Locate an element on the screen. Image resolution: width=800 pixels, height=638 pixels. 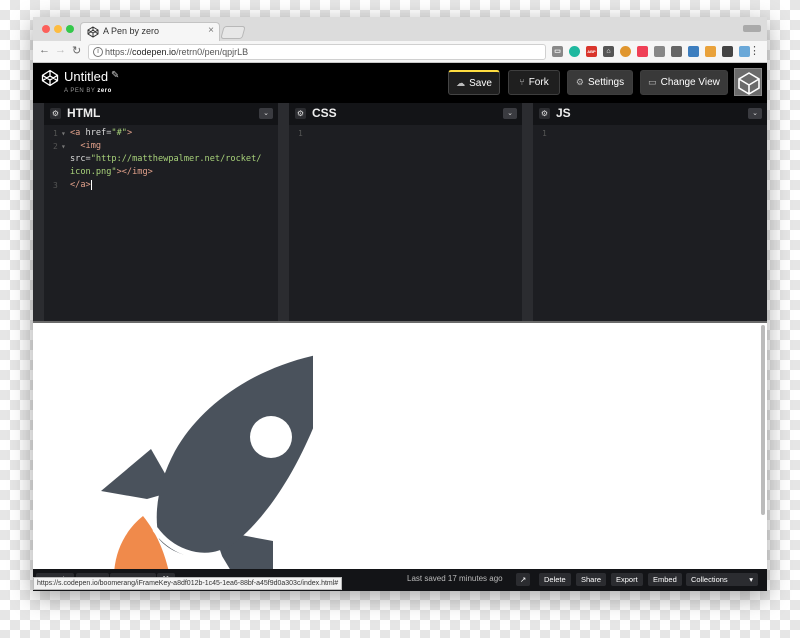
css-label: CSS is located at coordinates (324, 113).